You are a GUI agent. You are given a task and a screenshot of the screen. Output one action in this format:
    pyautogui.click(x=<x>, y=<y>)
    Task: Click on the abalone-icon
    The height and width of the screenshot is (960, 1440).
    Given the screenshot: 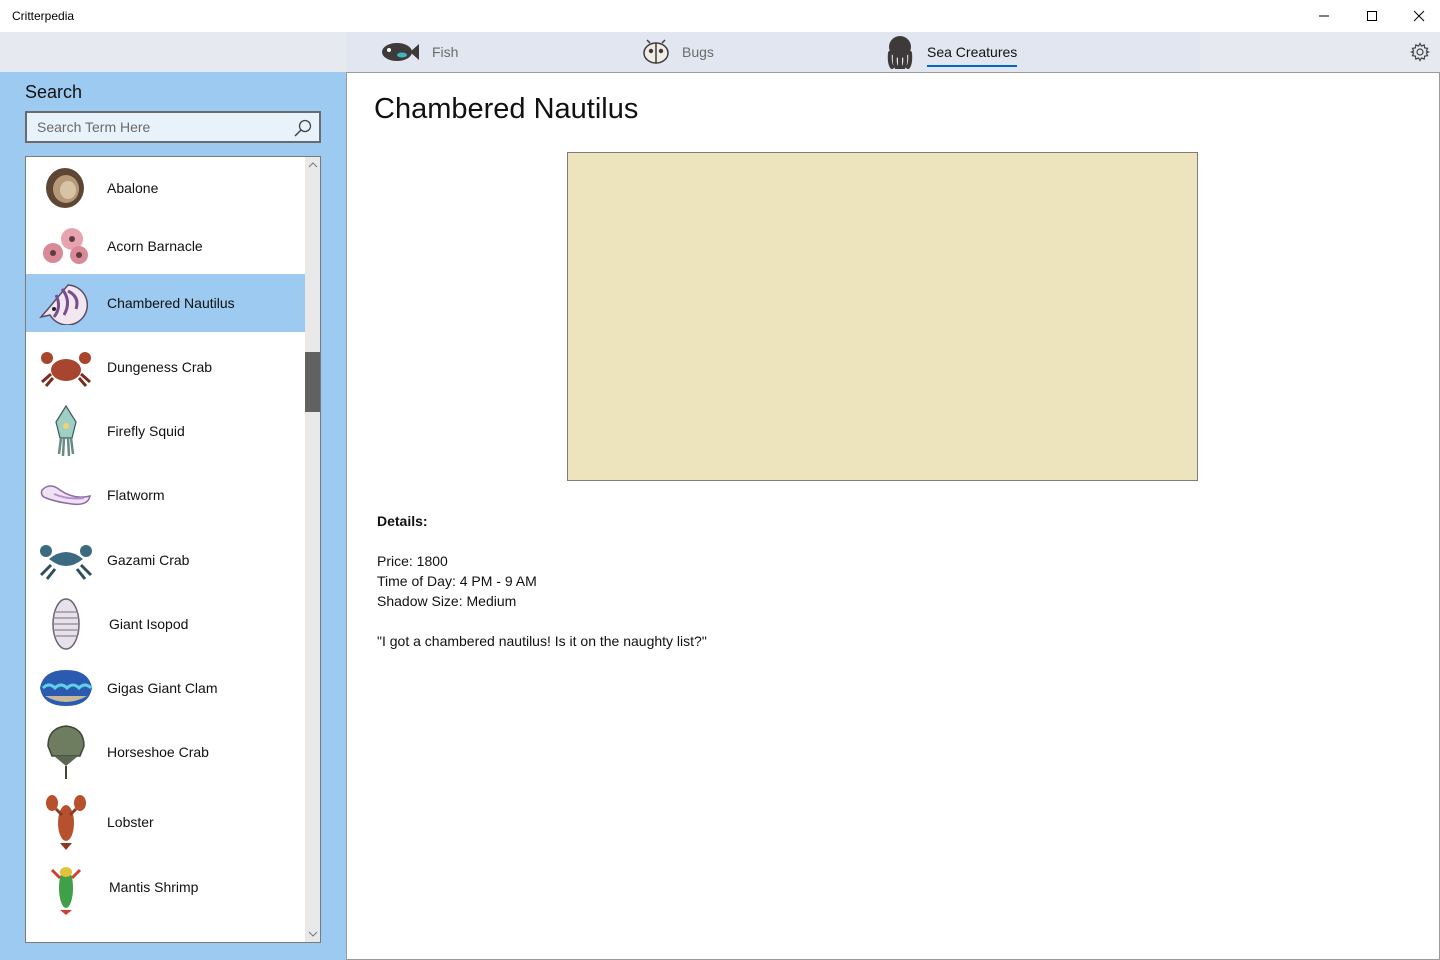 What is the action you would take?
    pyautogui.click(x=66, y=188)
    